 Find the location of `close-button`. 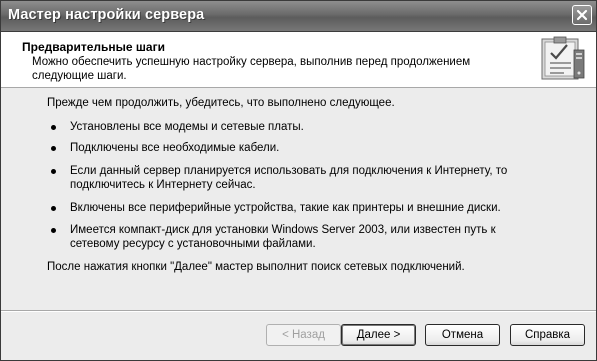

close-button is located at coordinates (582, 15).